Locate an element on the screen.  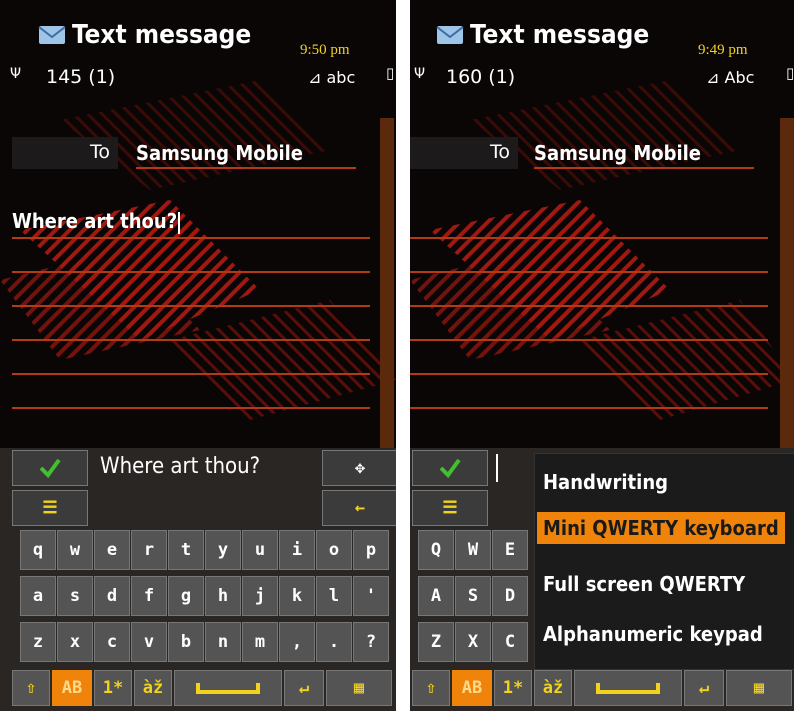
checkmark-icon is located at coordinates (50, 468).